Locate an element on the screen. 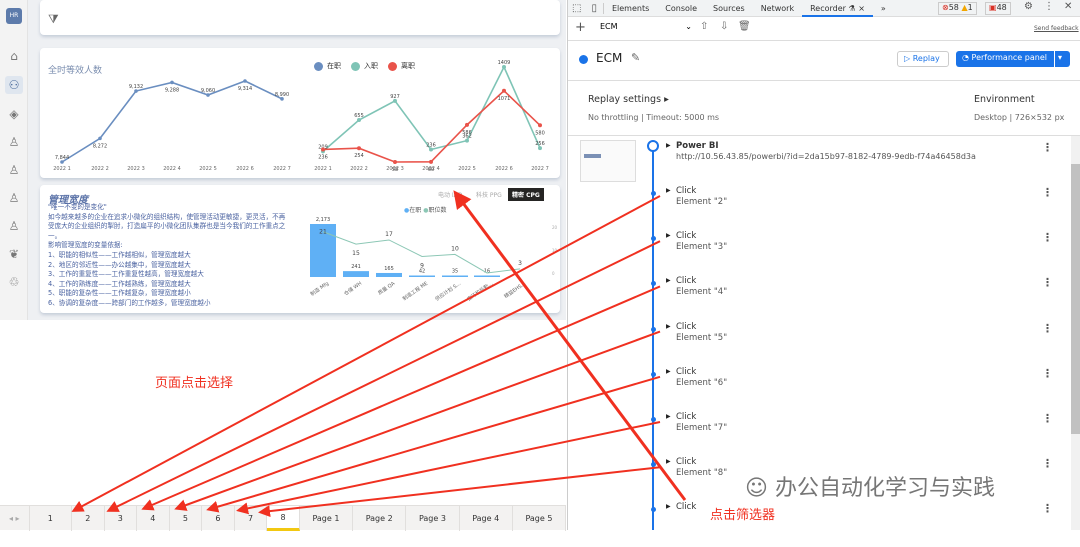  page-tab: 8 is located at coordinates (283, 518).